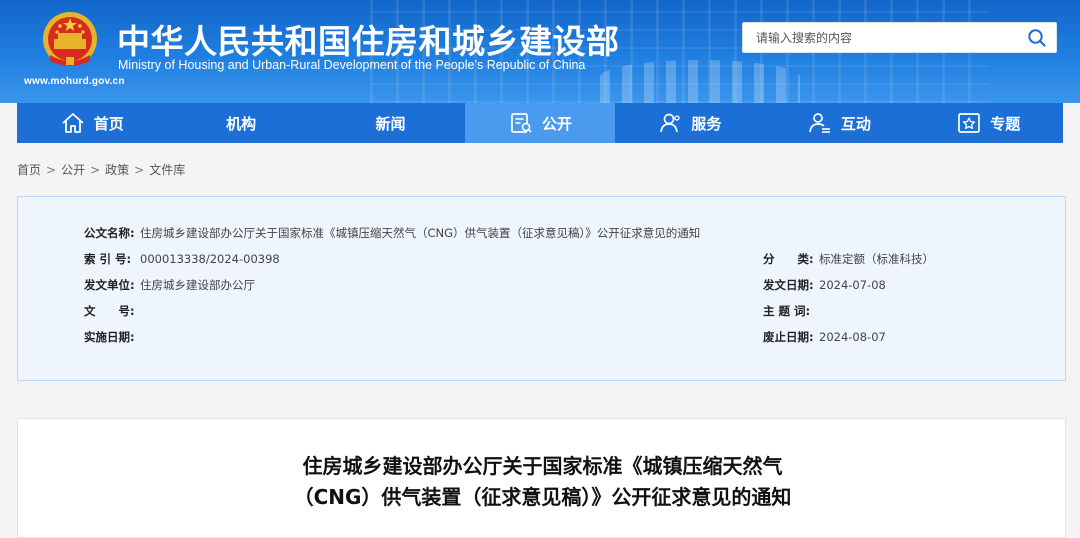 Image resolution: width=1080 pixels, height=538 pixels. Describe the element at coordinates (542, 466) in the screenshot. I see `article-title-line-1: 住房城乡建设部办公厅关于国家标准《城镇压缩天然气` at that location.